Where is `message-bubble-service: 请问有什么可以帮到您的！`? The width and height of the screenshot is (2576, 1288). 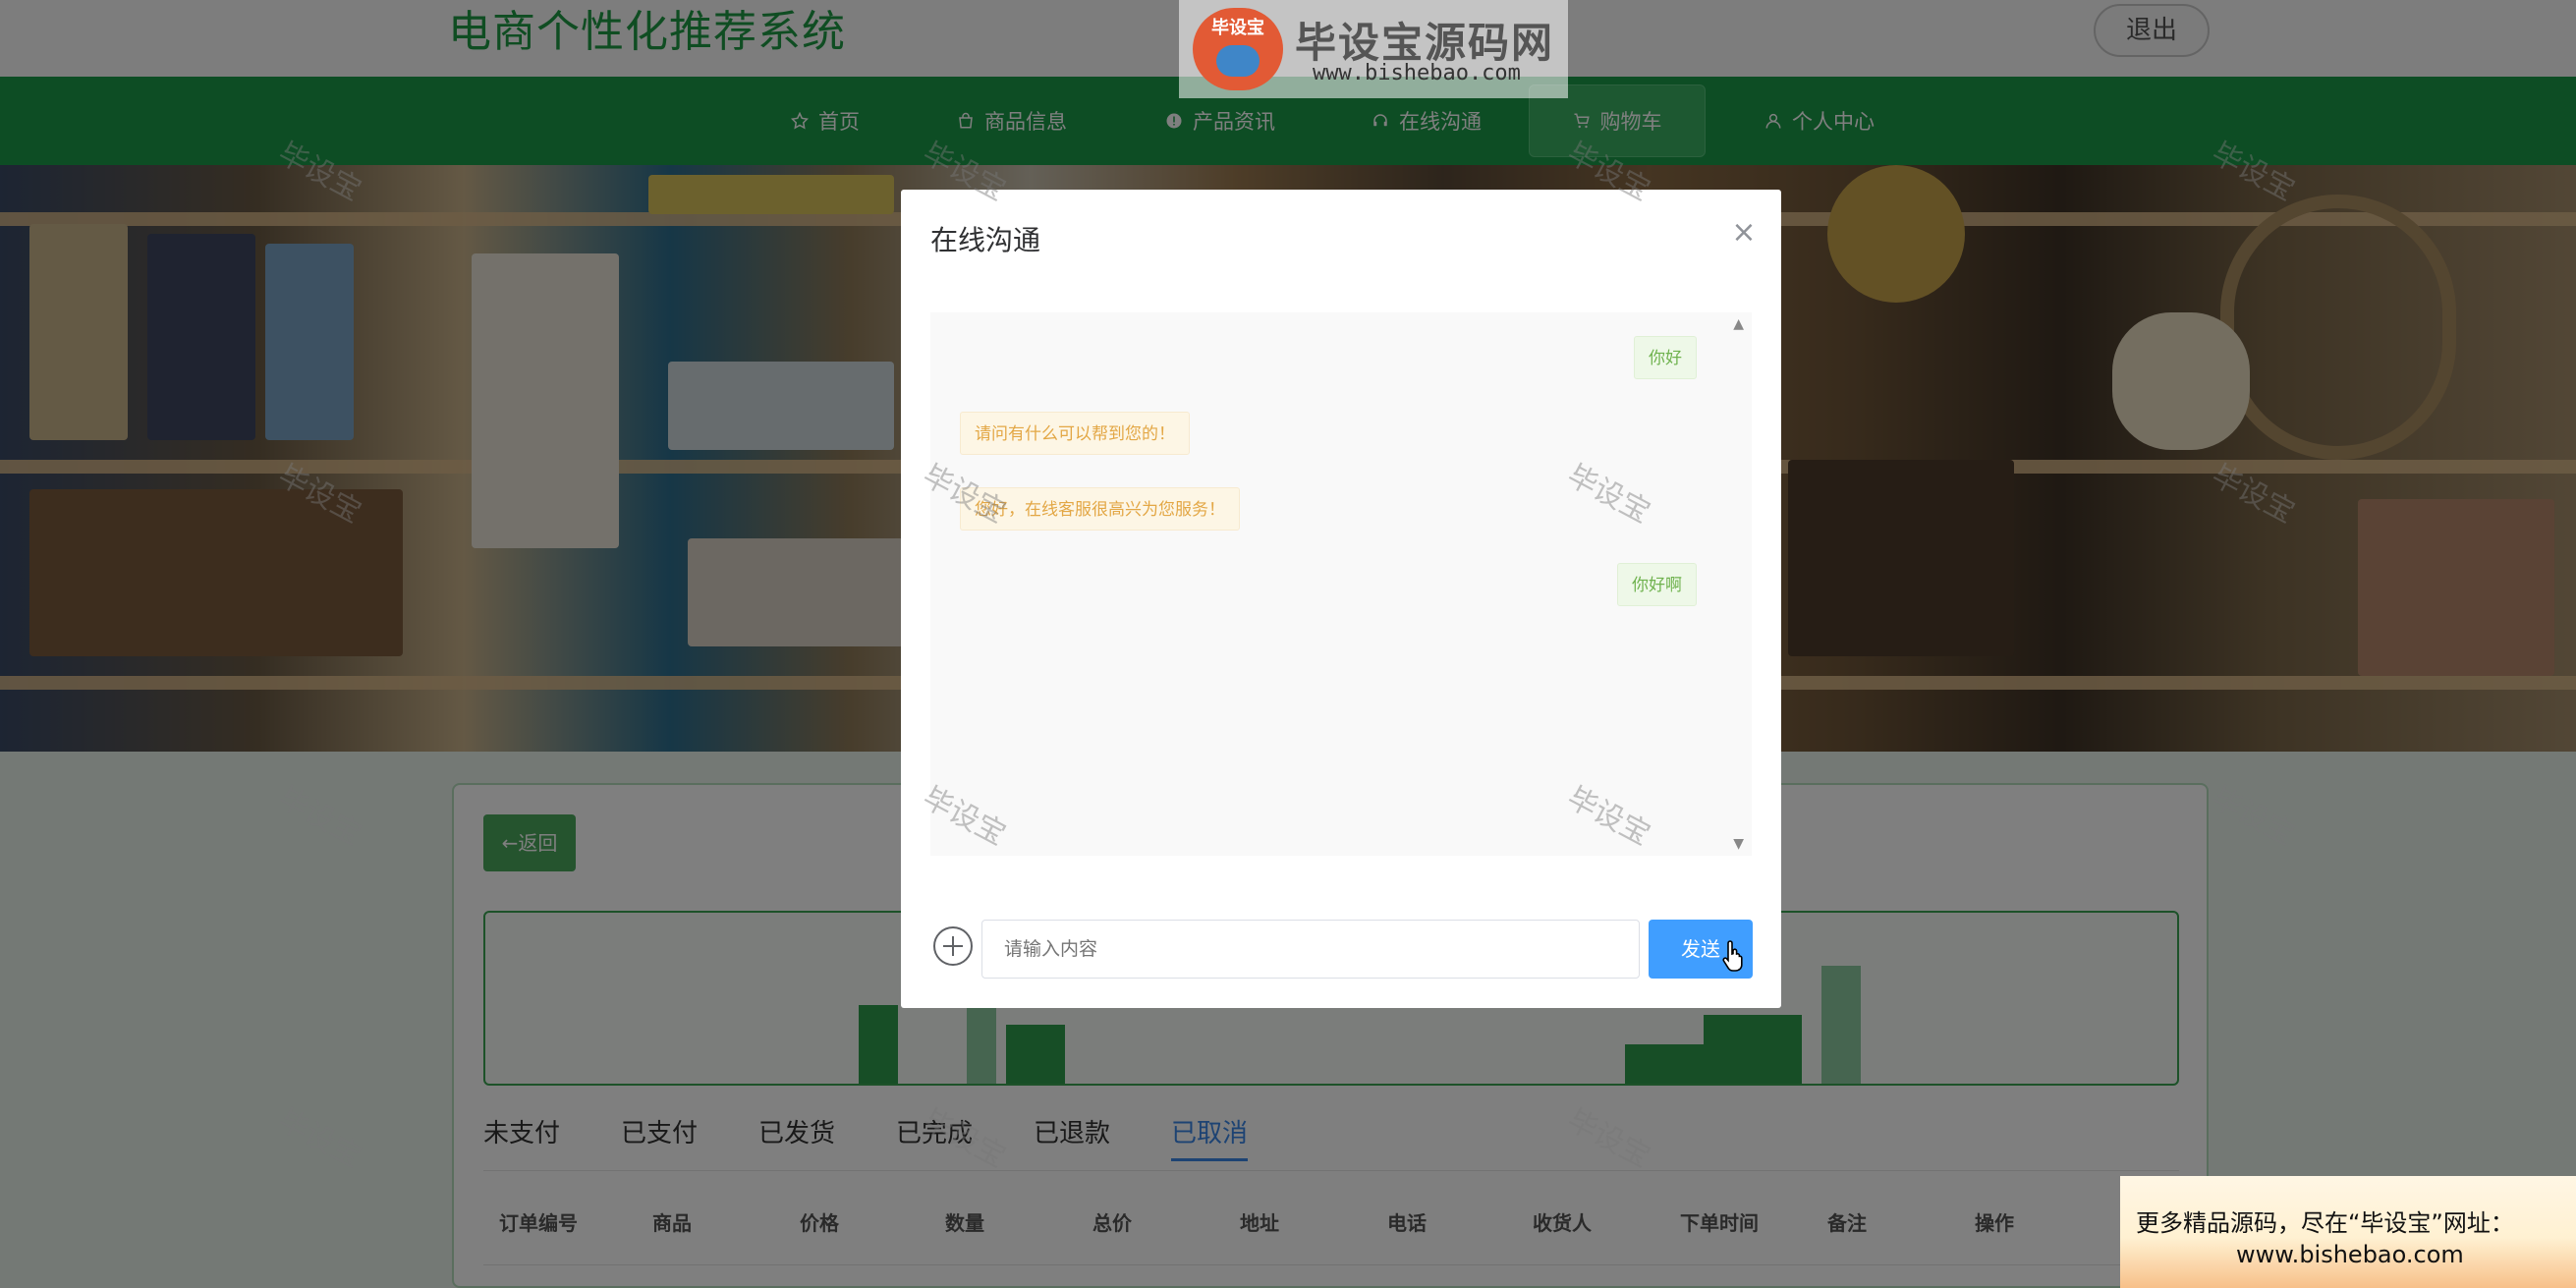 message-bubble-service: 请问有什么可以帮到您的！ is located at coordinates (1075, 433).